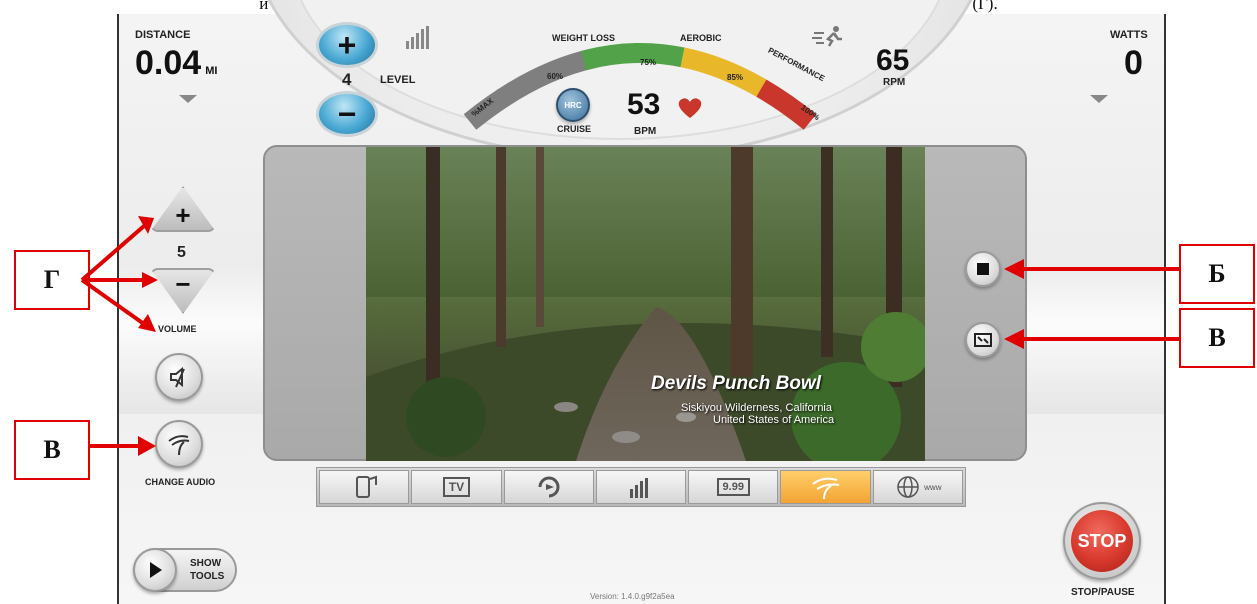 Image resolution: width=1257 pixels, height=604 pixels. I want to click on change-audio-button, so click(179, 444).